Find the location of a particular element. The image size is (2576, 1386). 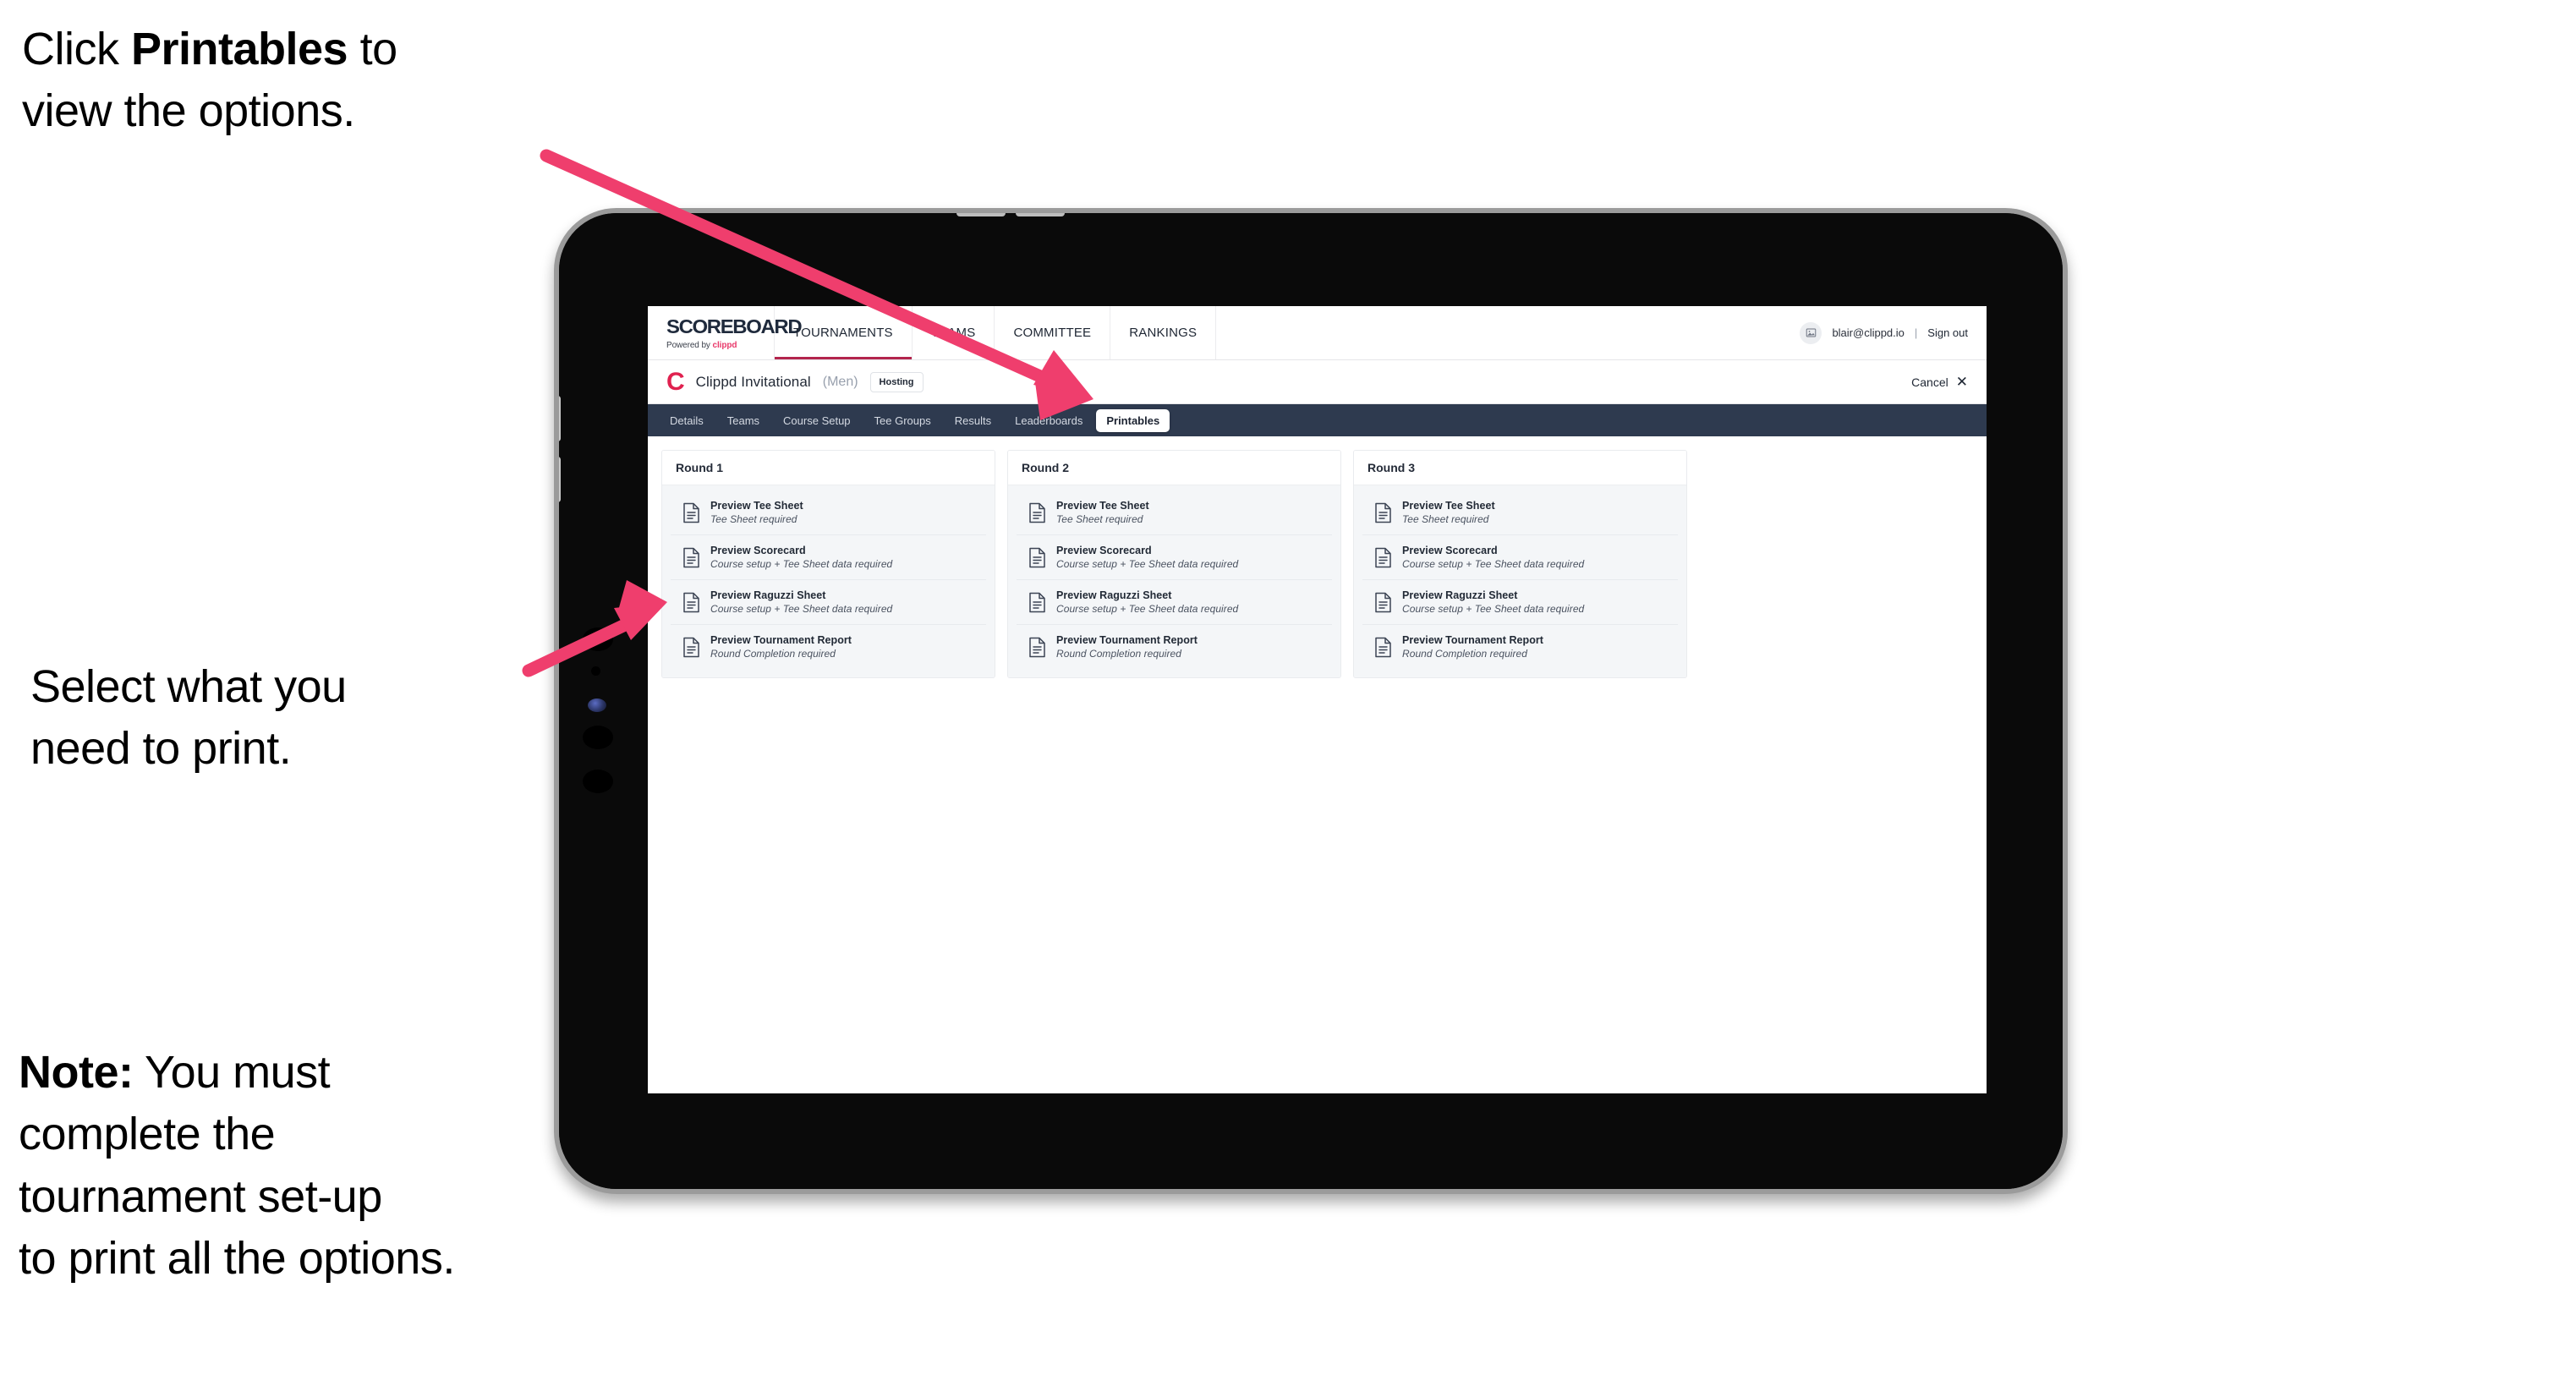

nav-item-tournaments: TOURNAMENTS is located at coordinates (844, 332).